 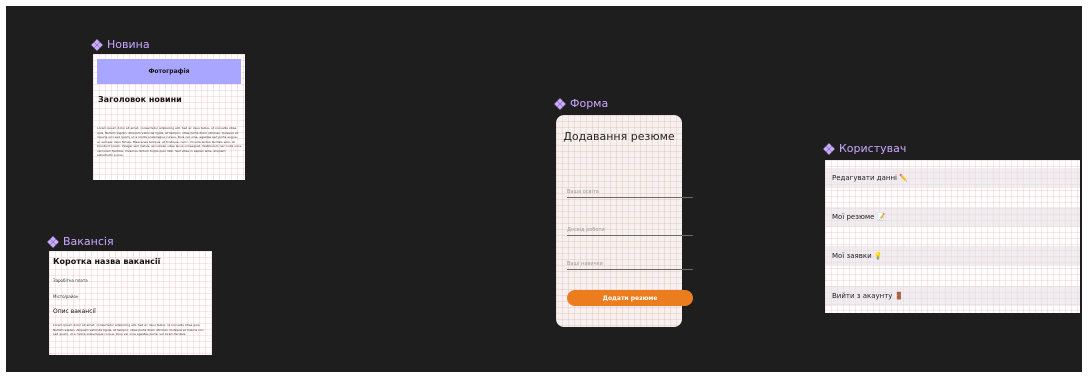 What do you see at coordinates (857, 256) in the screenshot?
I see `menu-item-label: Мої заявки 💡` at bounding box center [857, 256].